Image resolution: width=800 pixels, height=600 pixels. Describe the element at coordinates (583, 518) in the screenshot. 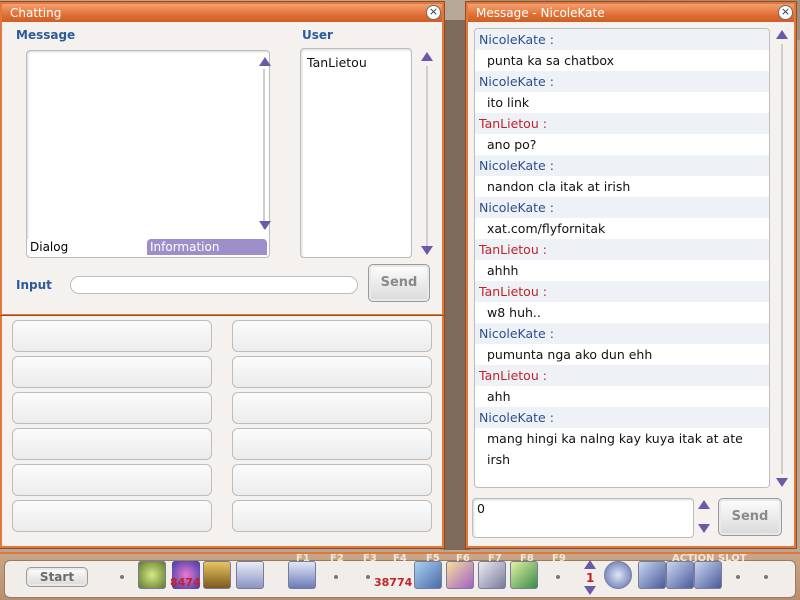

I see `pm-input: 0` at that location.